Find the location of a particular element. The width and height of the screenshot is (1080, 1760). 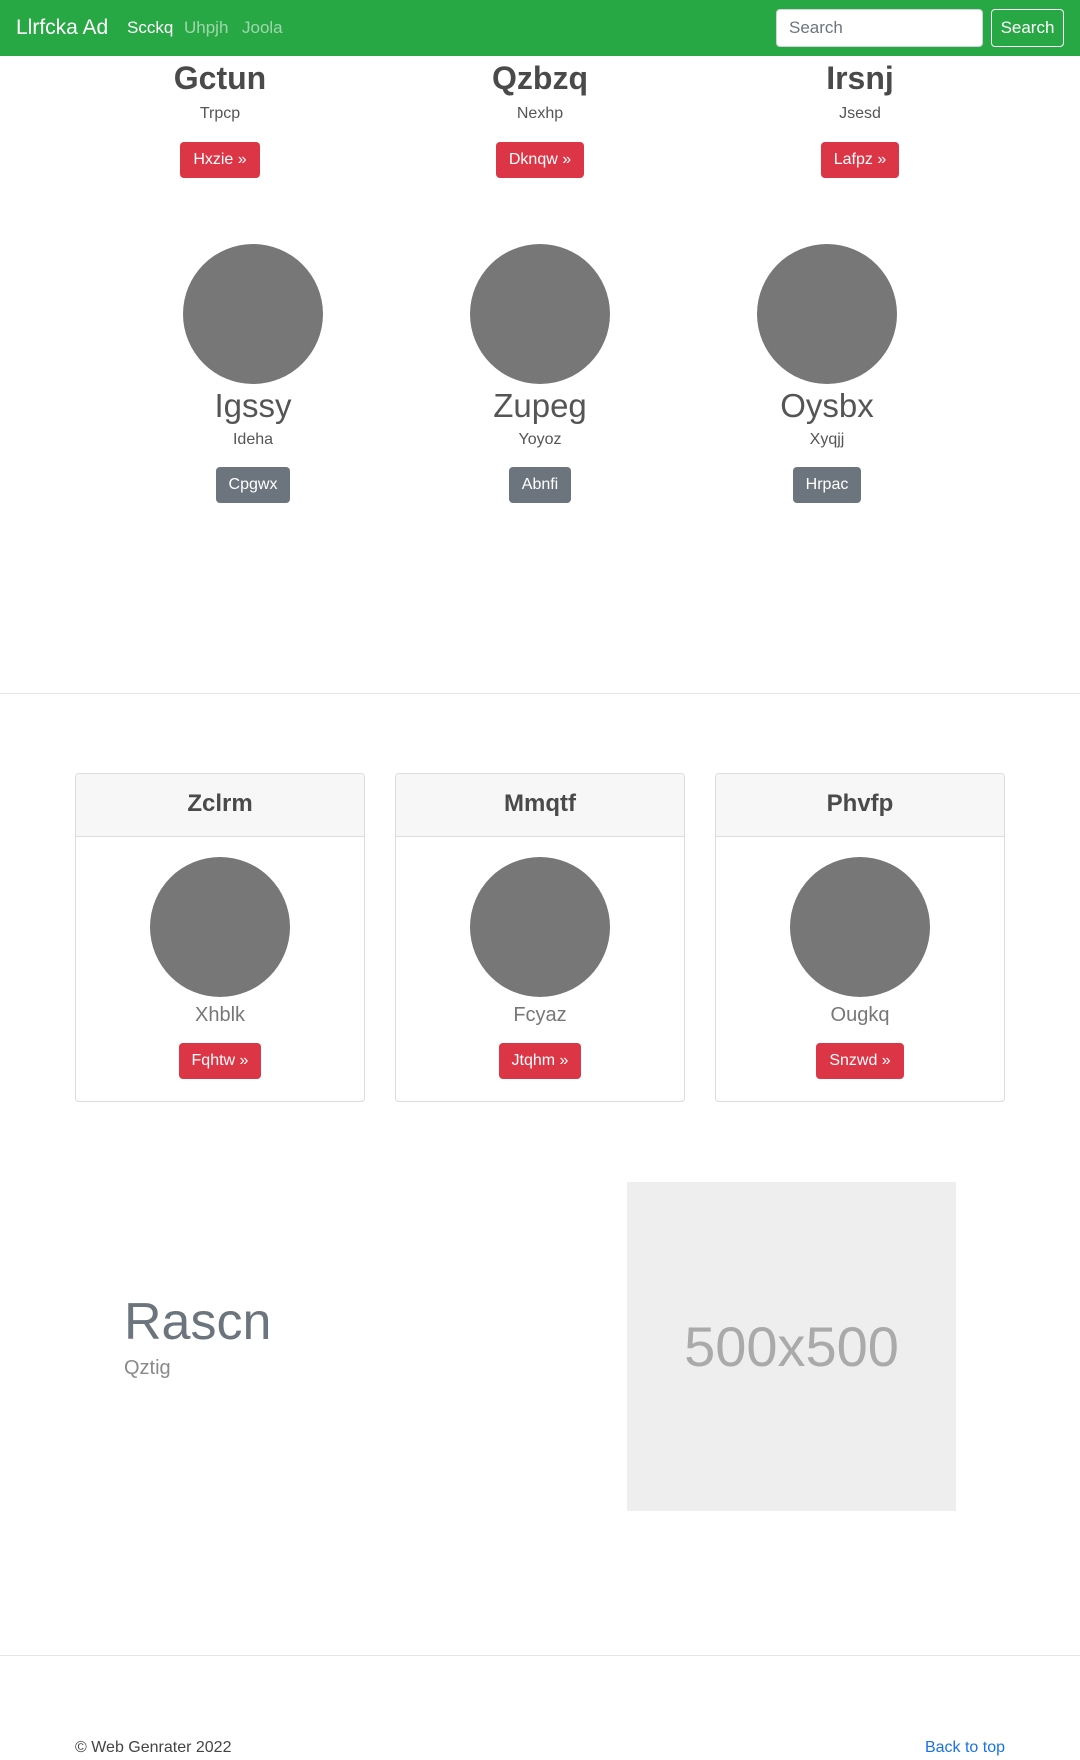

column-button: Dknqw » is located at coordinates (540, 160).